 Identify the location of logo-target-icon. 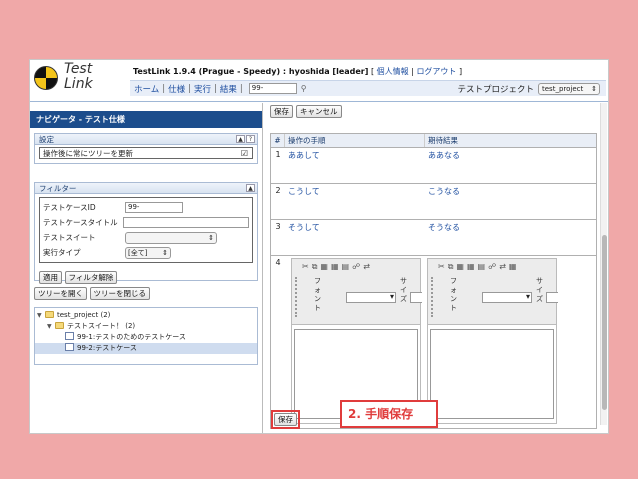
(46, 78).